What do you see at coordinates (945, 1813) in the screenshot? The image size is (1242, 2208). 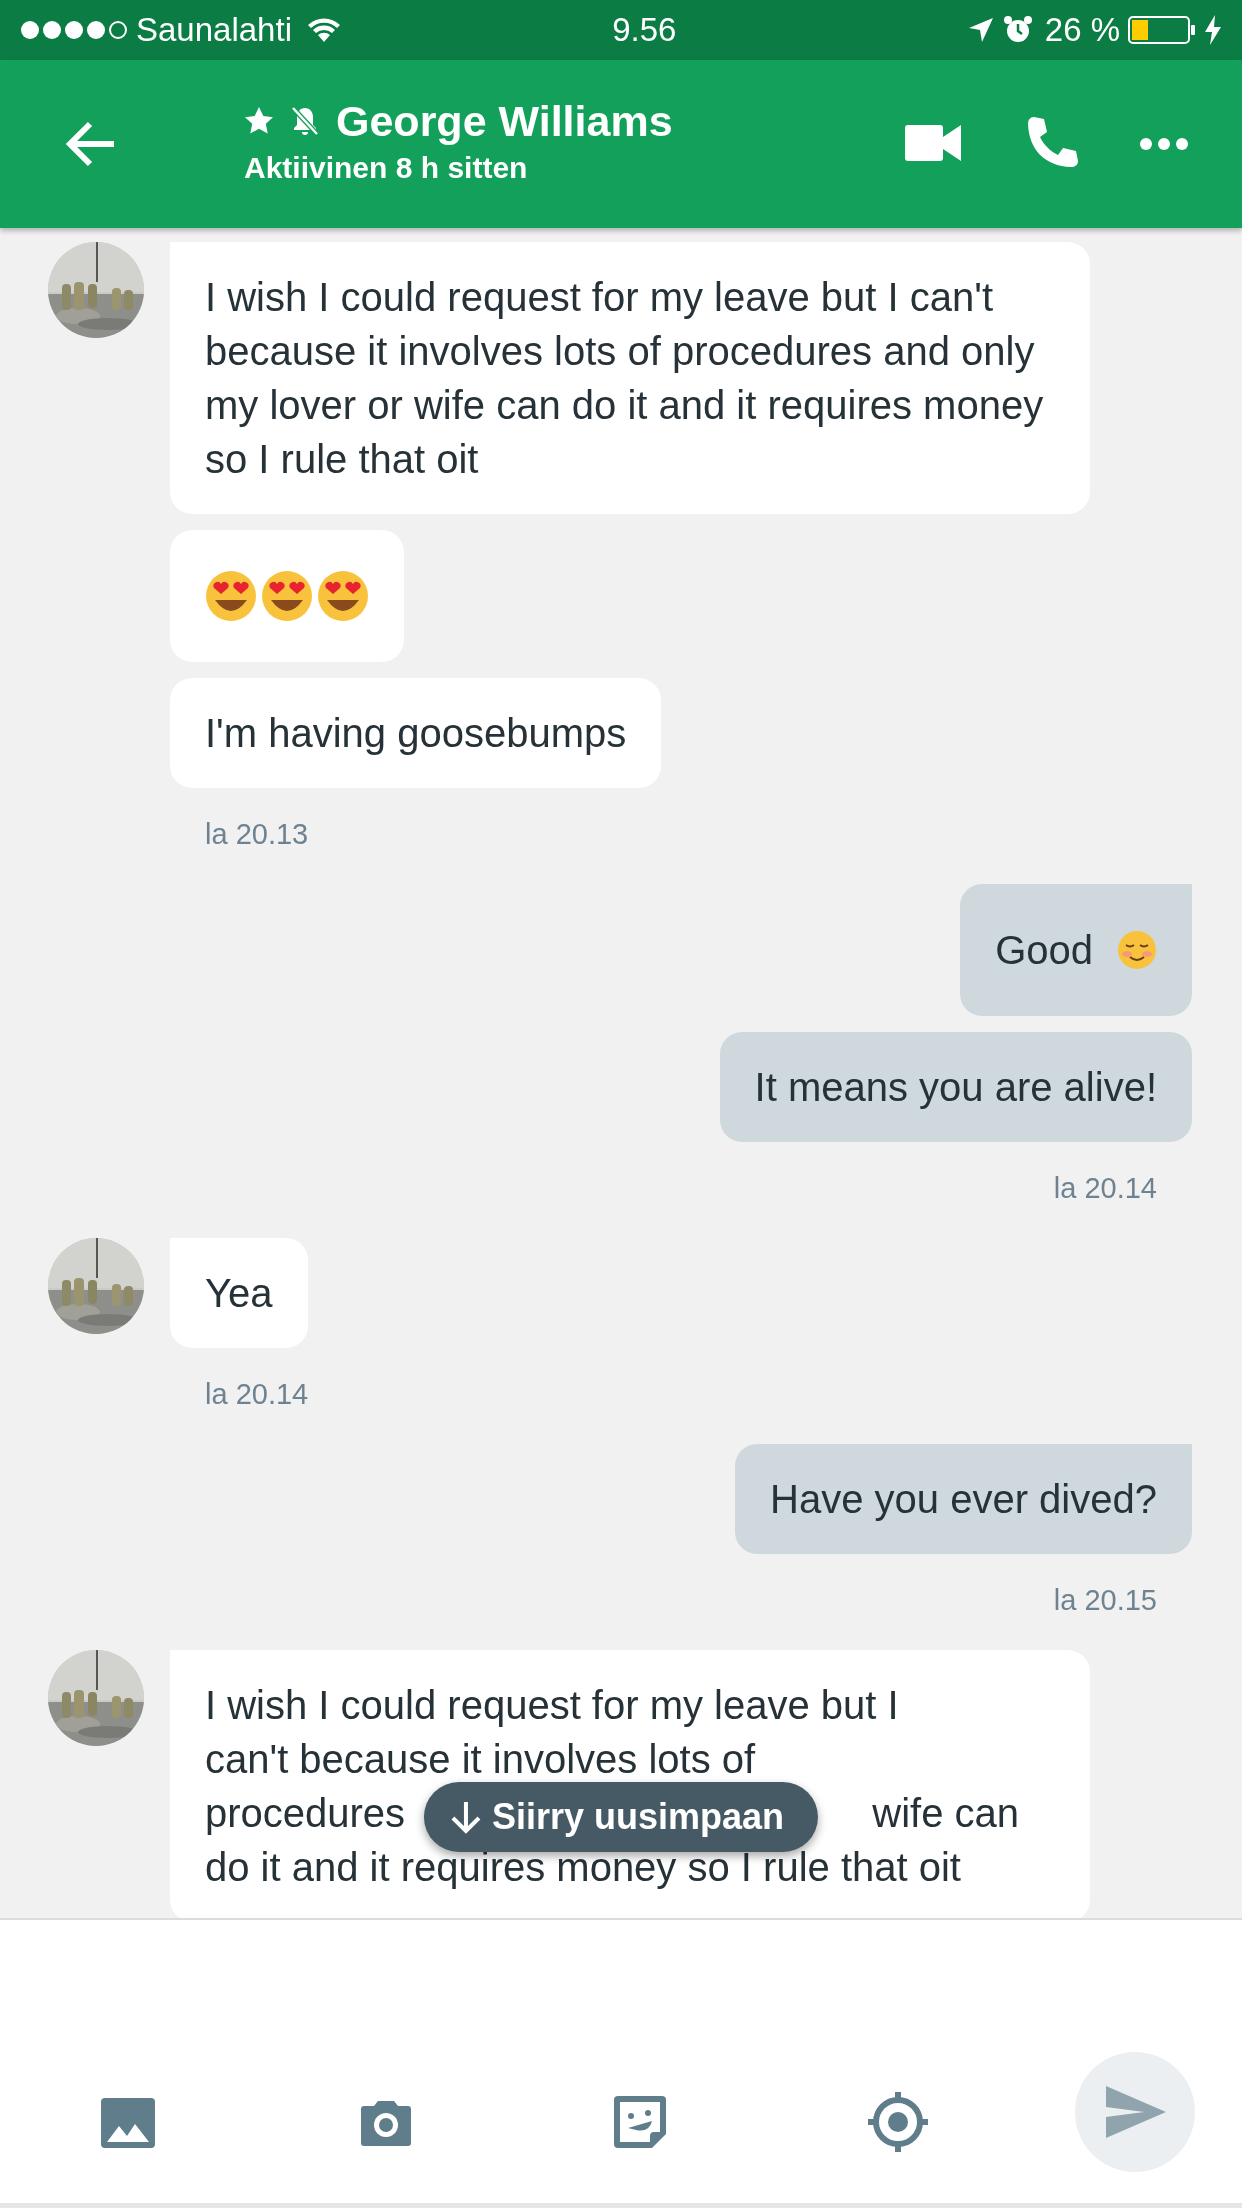 I see `message-text: wife can` at bounding box center [945, 1813].